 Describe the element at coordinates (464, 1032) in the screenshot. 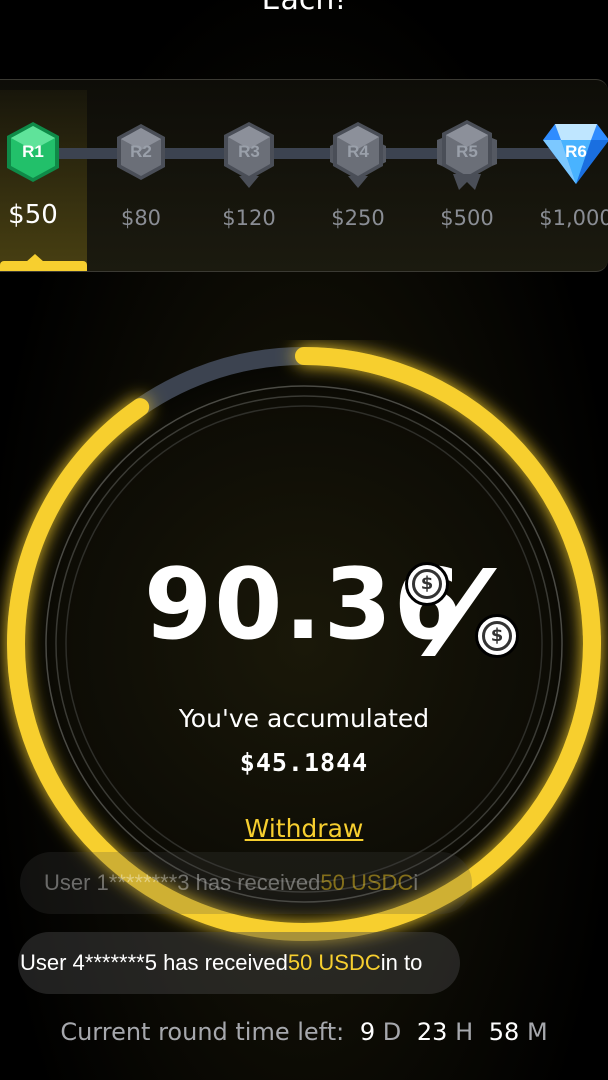

I see `countdown-hours-unit: H` at that location.